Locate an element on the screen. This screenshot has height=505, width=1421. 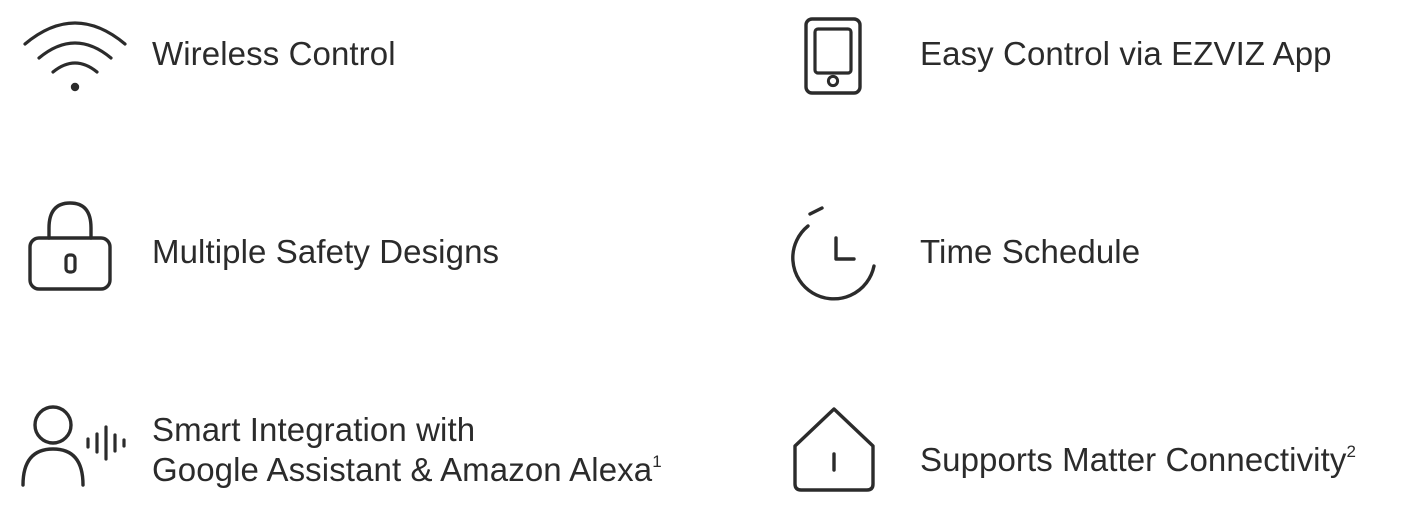
footnote-marker: 1 is located at coordinates (657, 461).